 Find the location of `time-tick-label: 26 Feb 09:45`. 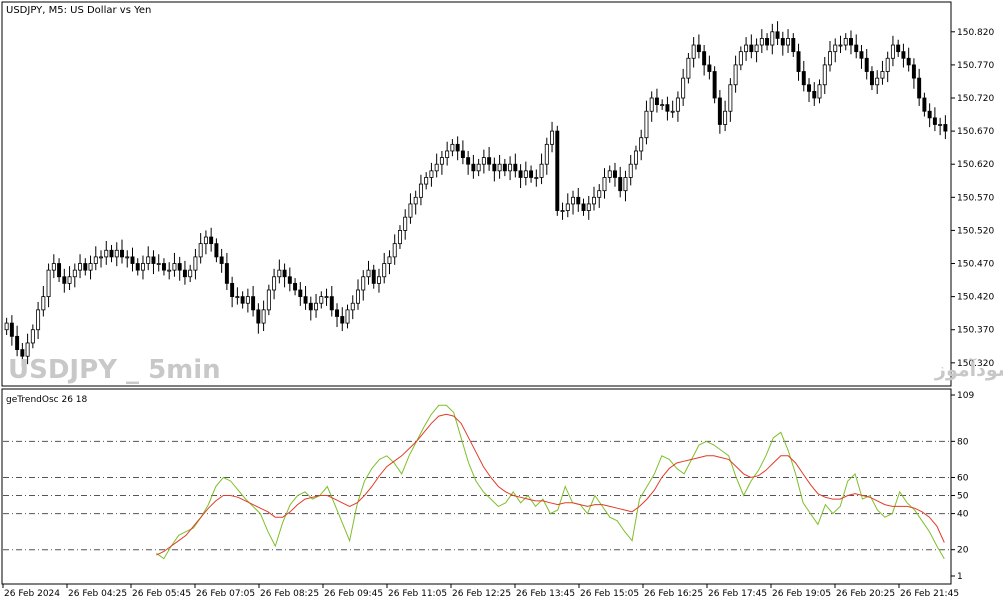

time-tick-label: 26 Feb 09:45 is located at coordinates (353, 594).